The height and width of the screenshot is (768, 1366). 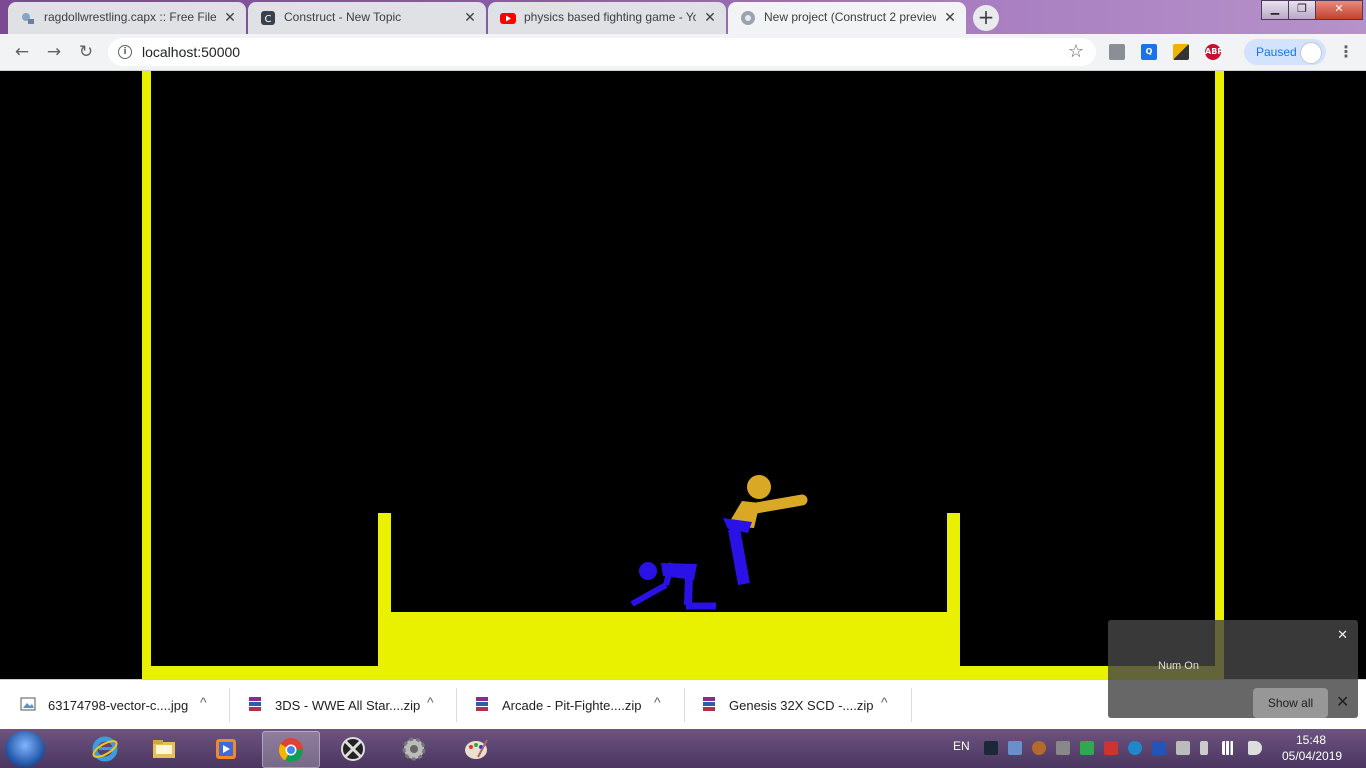 I want to click on download-bar-close-icon: ✕, so click(x=1342, y=701).